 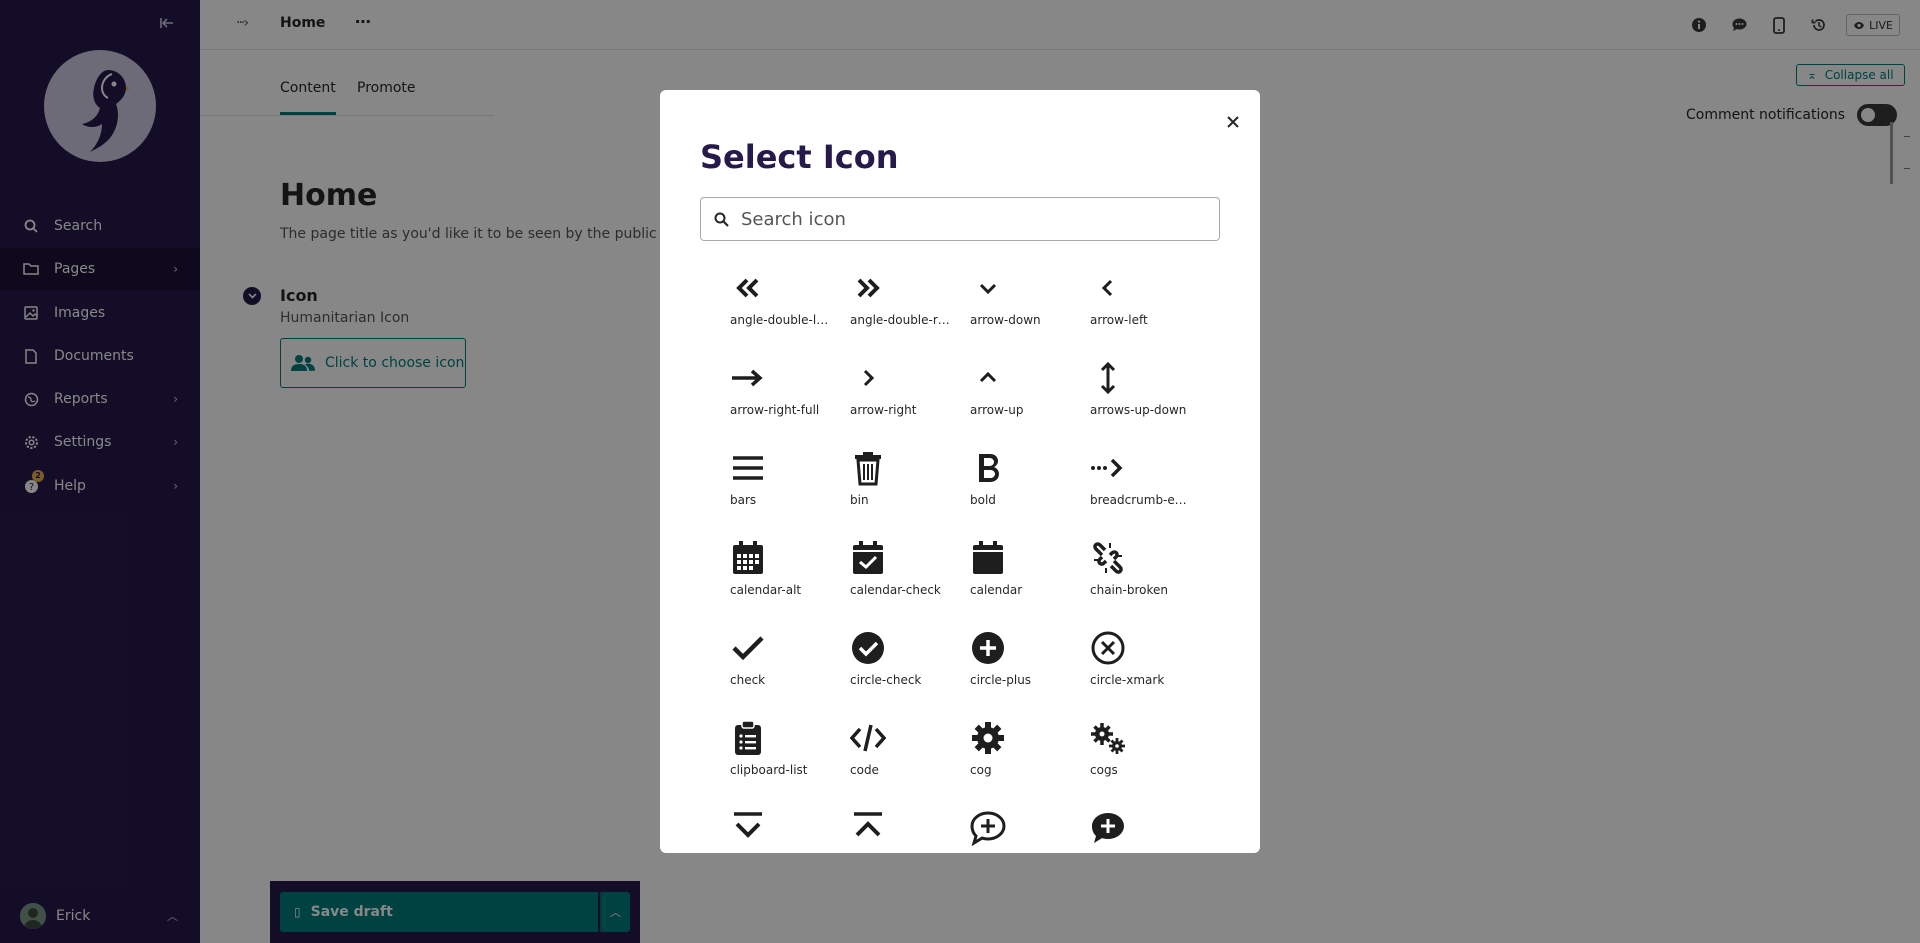 I want to click on breadcrumb-expand-icon, so click(x=1110, y=468).